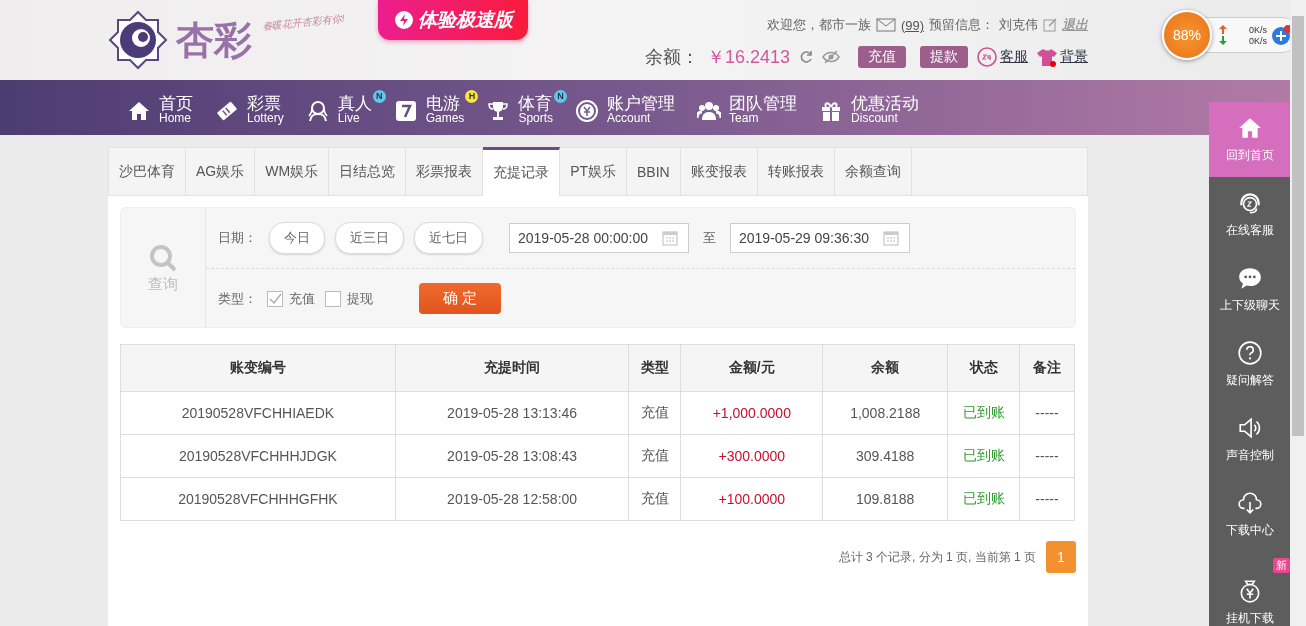 This screenshot has width=1306, height=626. Describe the element at coordinates (448, 238) in the screenshot. I see `date-range-button: 近七日` at that location.